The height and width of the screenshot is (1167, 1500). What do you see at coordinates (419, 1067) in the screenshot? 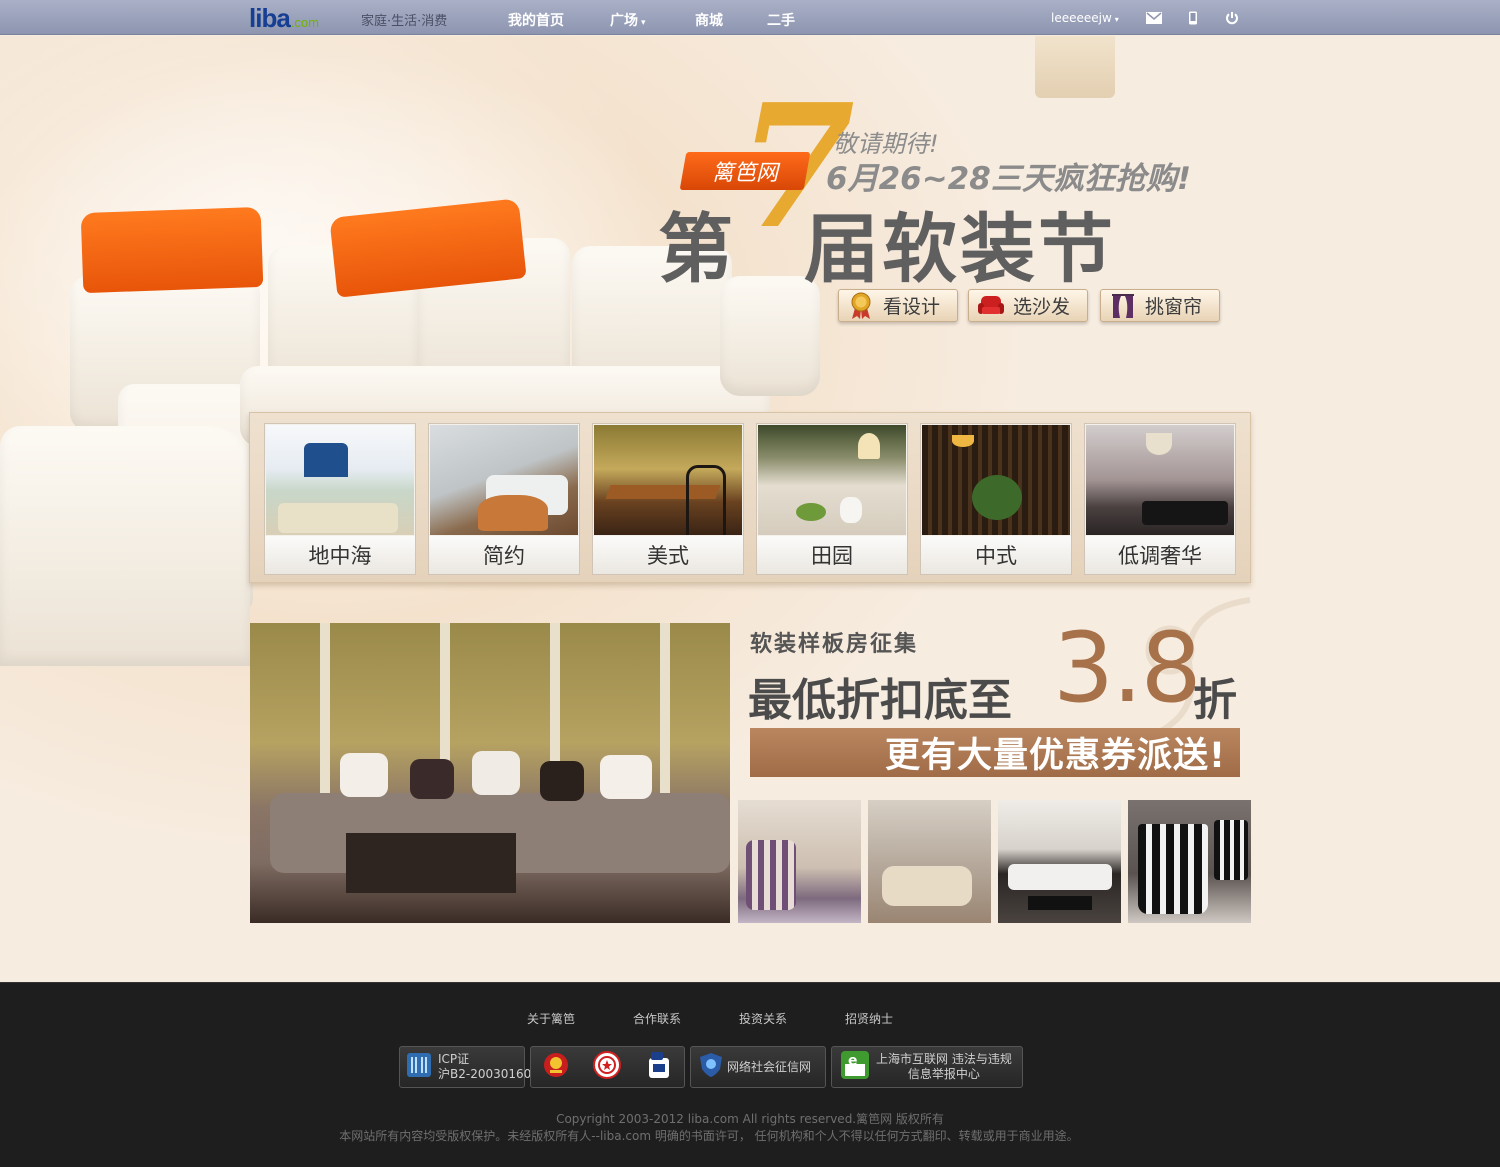
I see `icp-icon` at bounding box center [419, 1067].